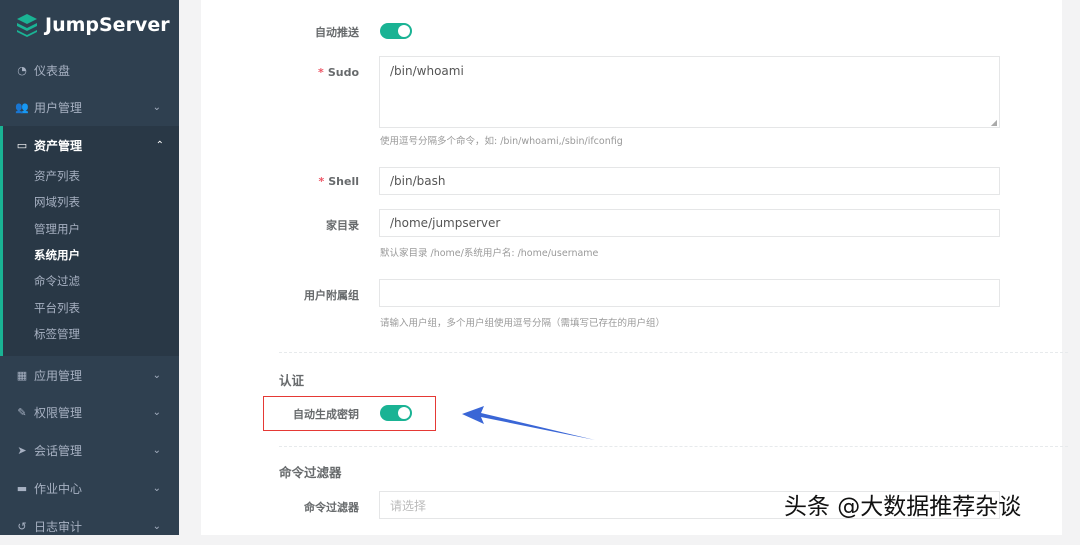  What do you see at coordinates (445, 223) in the screenshot?
I see `home-value: /home/jumpserver` at bounding box center [445, 223].